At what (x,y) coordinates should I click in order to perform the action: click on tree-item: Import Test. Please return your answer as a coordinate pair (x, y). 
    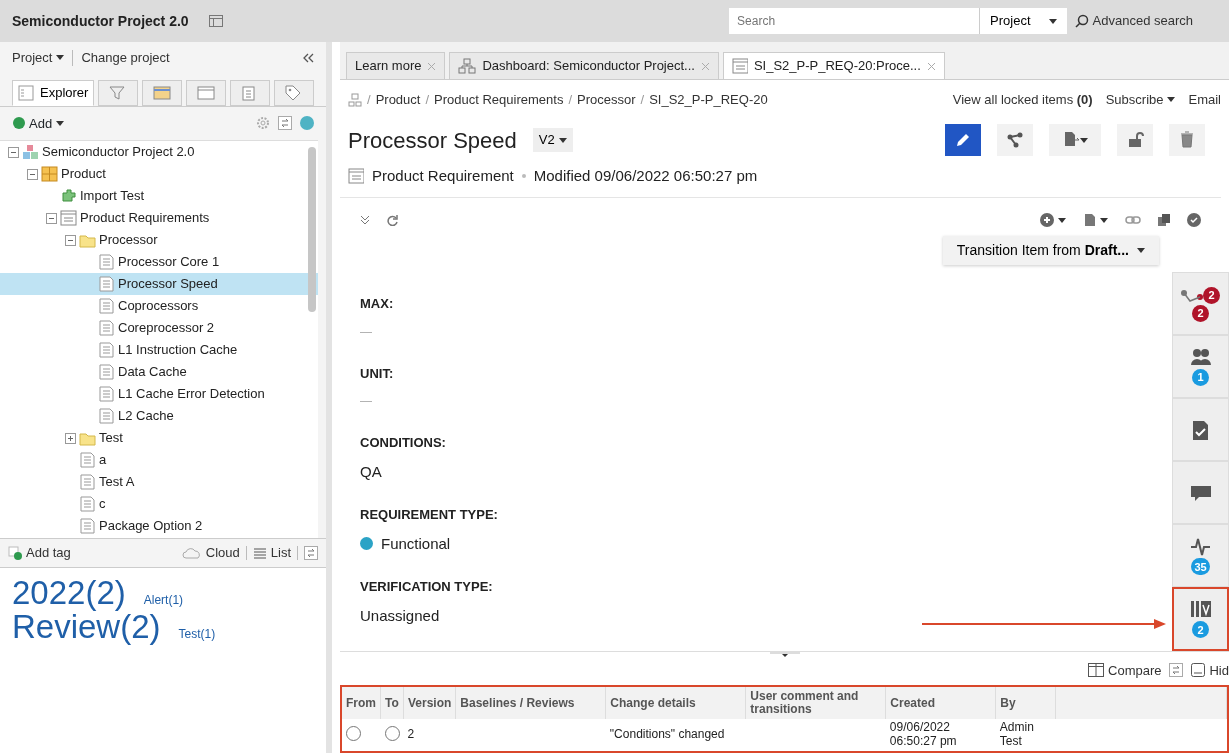
    Looking at the image, I should click on (159, 196).